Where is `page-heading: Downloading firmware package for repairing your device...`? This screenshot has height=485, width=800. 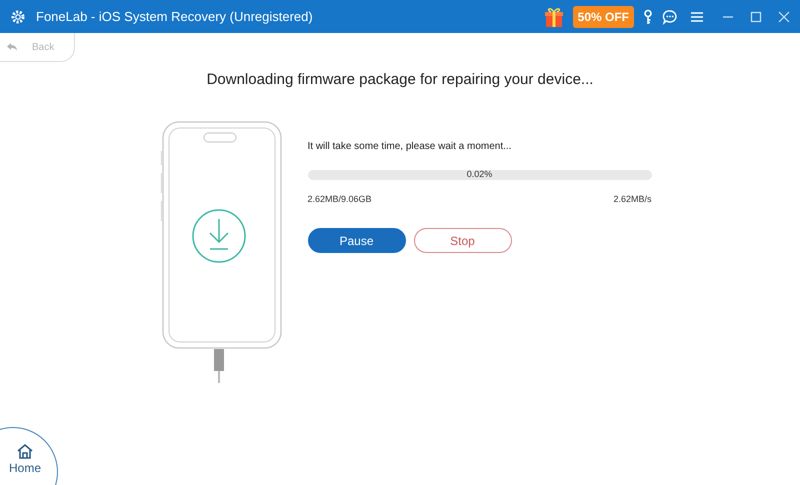 page-heading: Downloading firmware package for repairing your device... is located at coordinates (400, 80).